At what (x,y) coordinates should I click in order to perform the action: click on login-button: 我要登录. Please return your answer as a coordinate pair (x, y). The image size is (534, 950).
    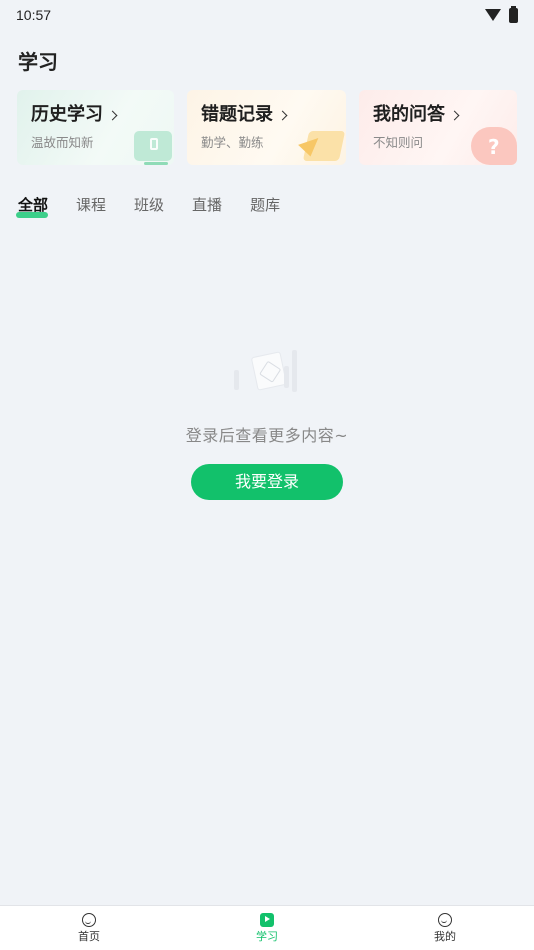
    Looking at the image, I should click on (267, 482).